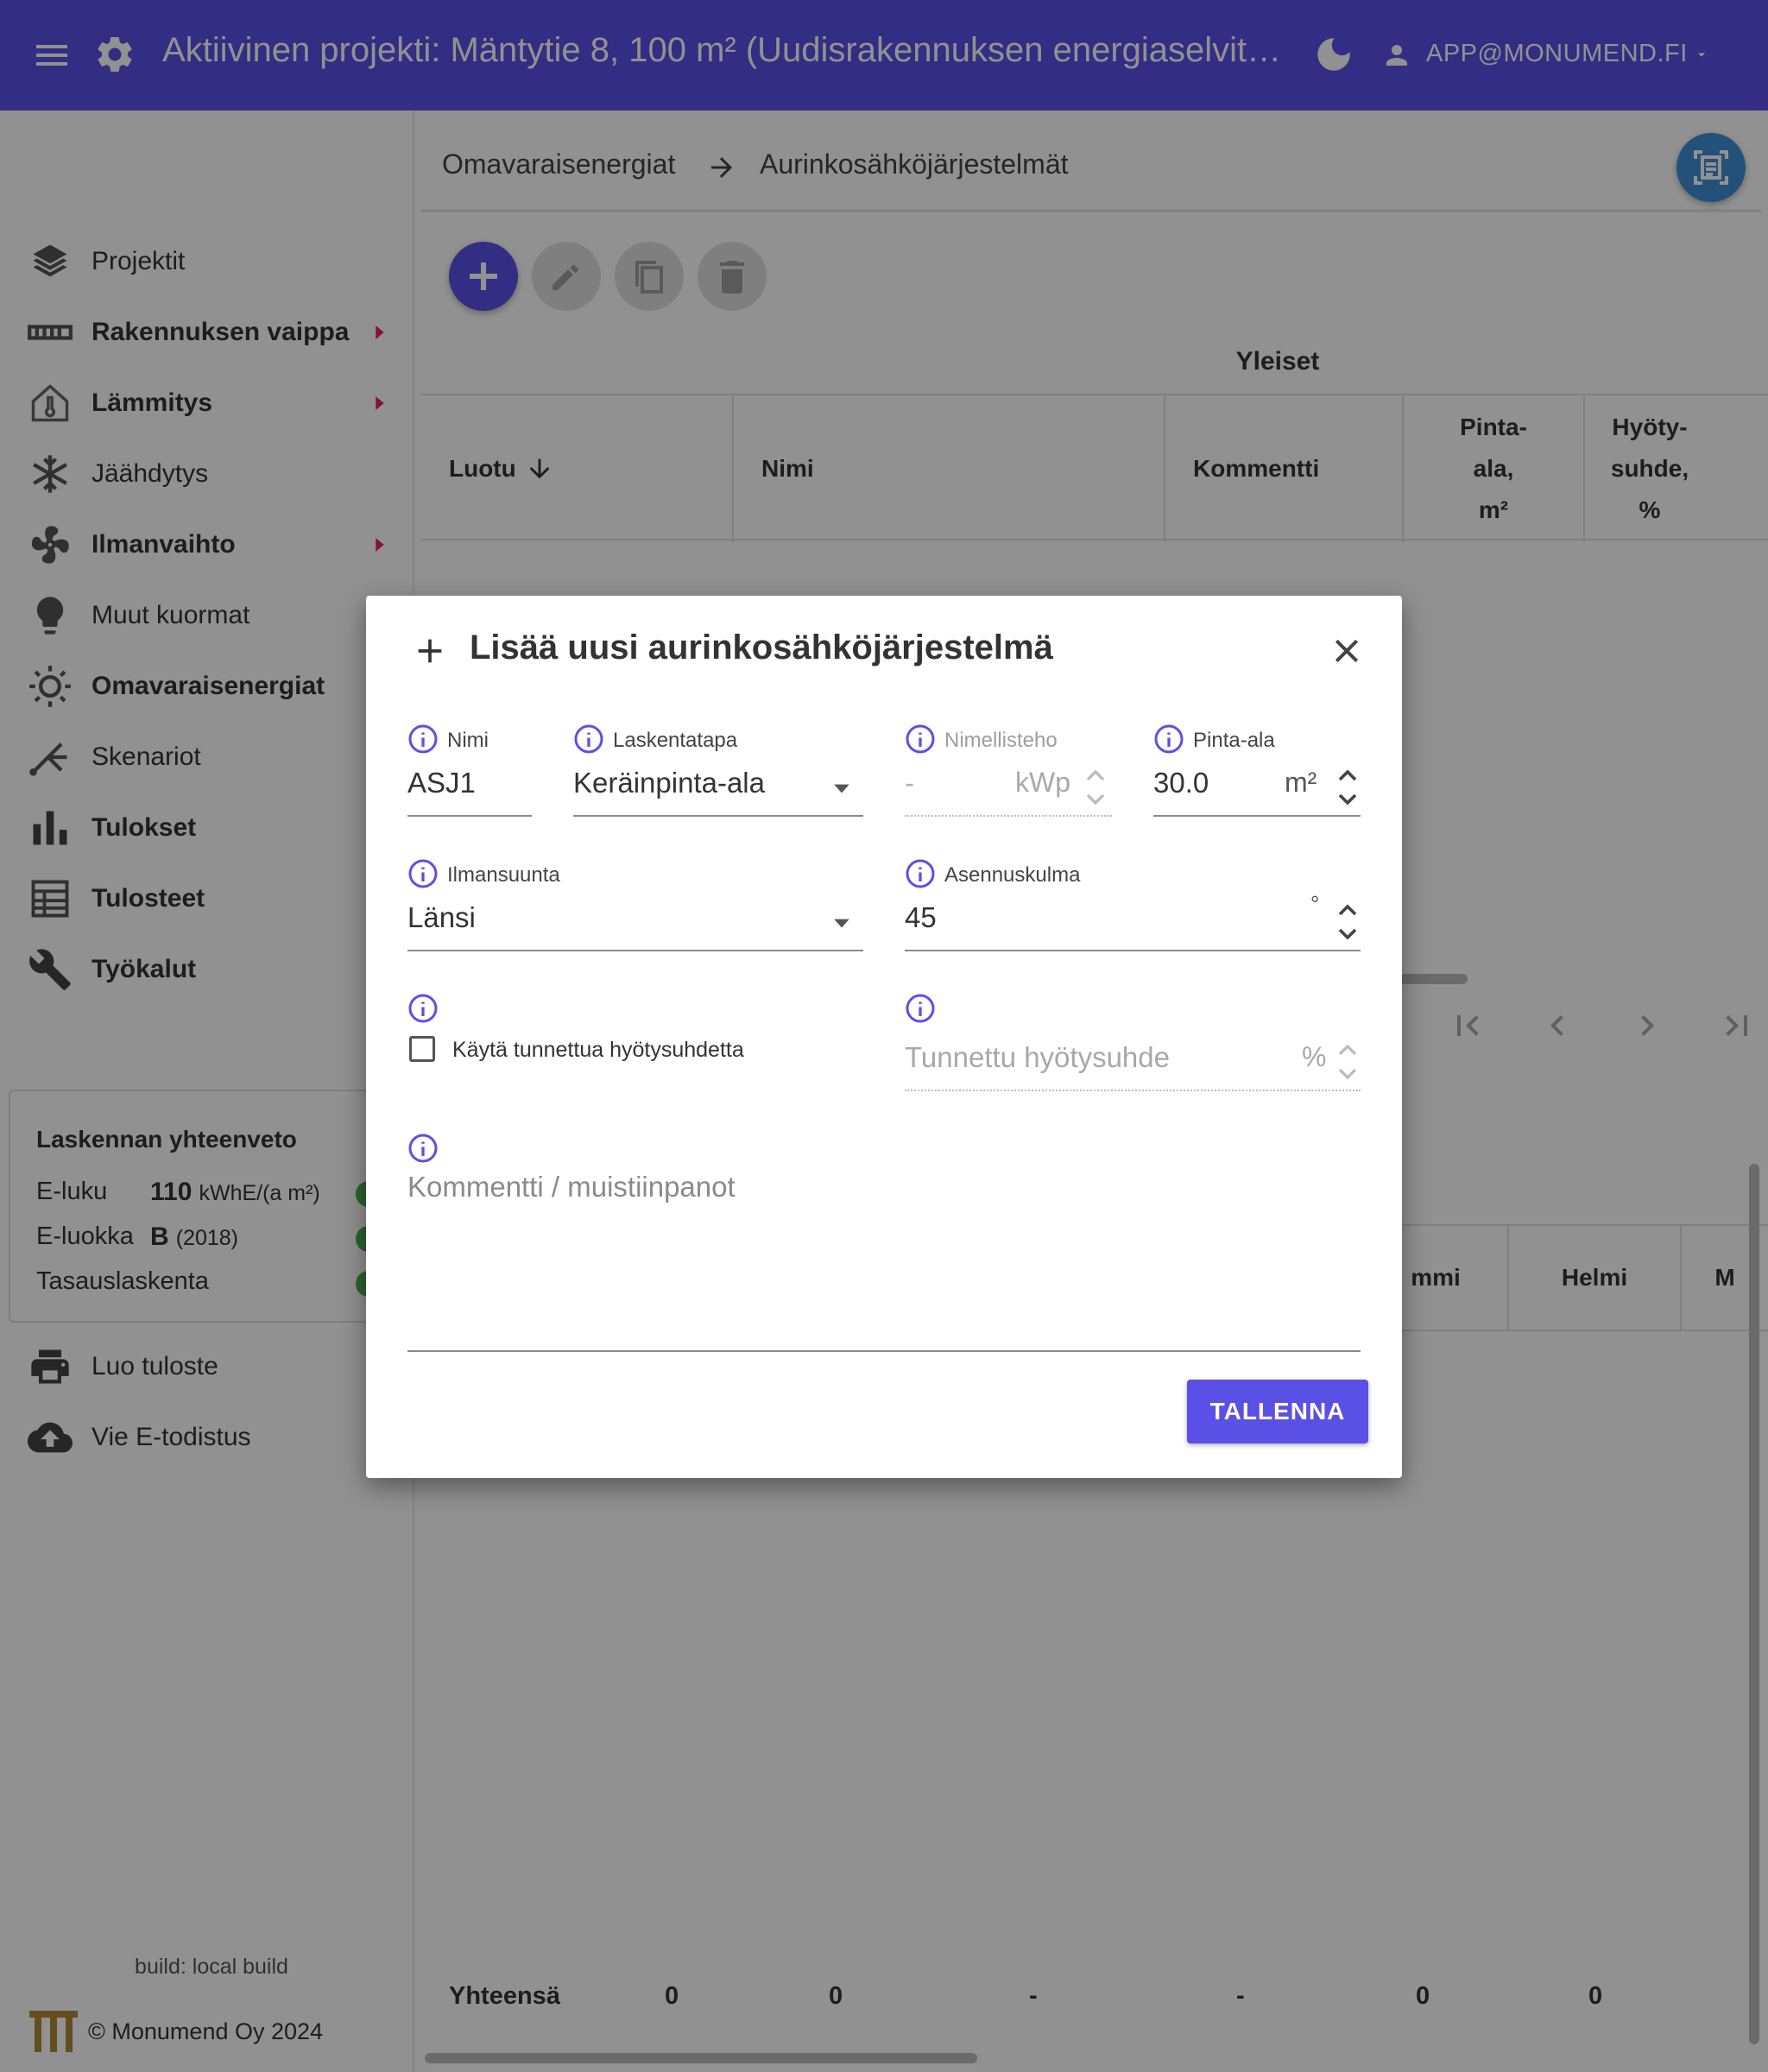  Describe the element at coordinates (430, 651) in the screenshot. I see `plus-icon` at that location.